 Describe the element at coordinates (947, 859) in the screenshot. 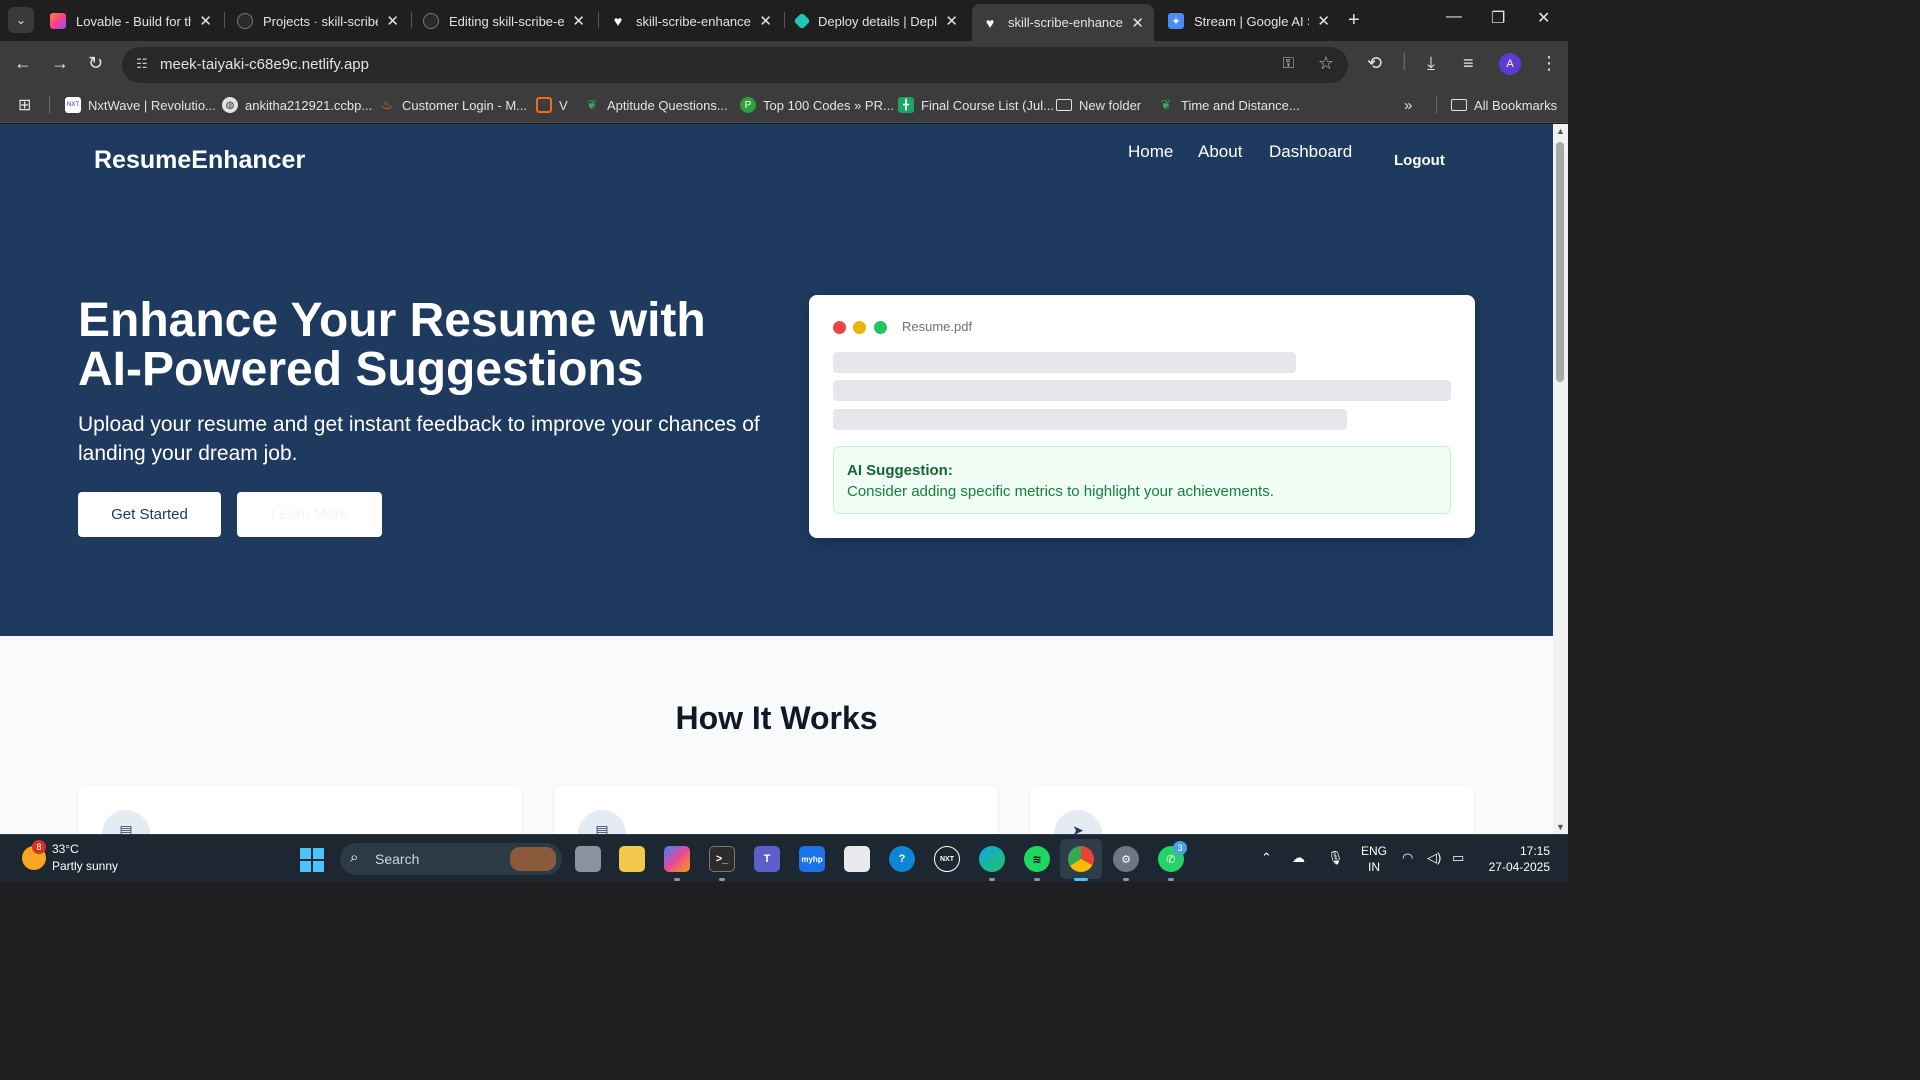

I see `nxtwave-app-icon: NXT` at that location.